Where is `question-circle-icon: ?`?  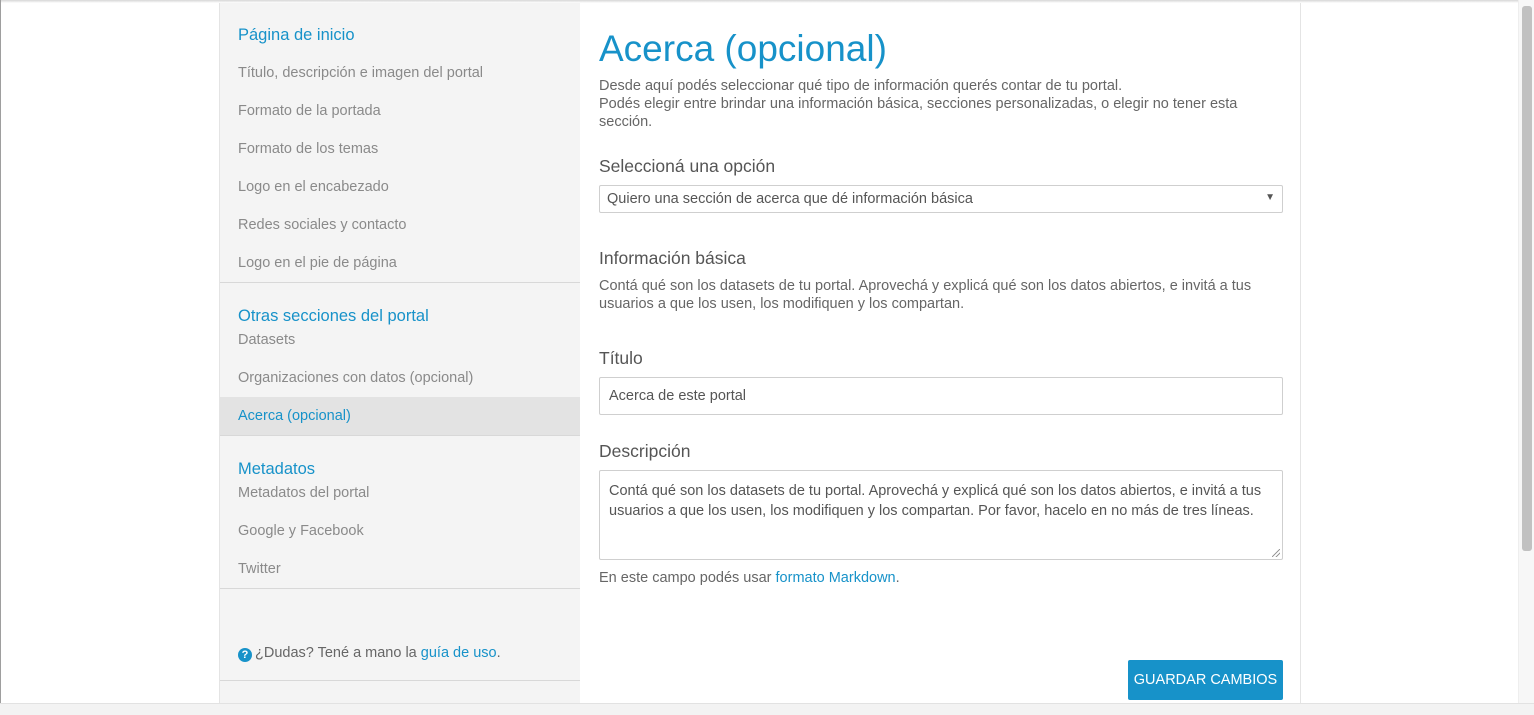
question-circle-icon: ? is located at coordinates (245, 655).